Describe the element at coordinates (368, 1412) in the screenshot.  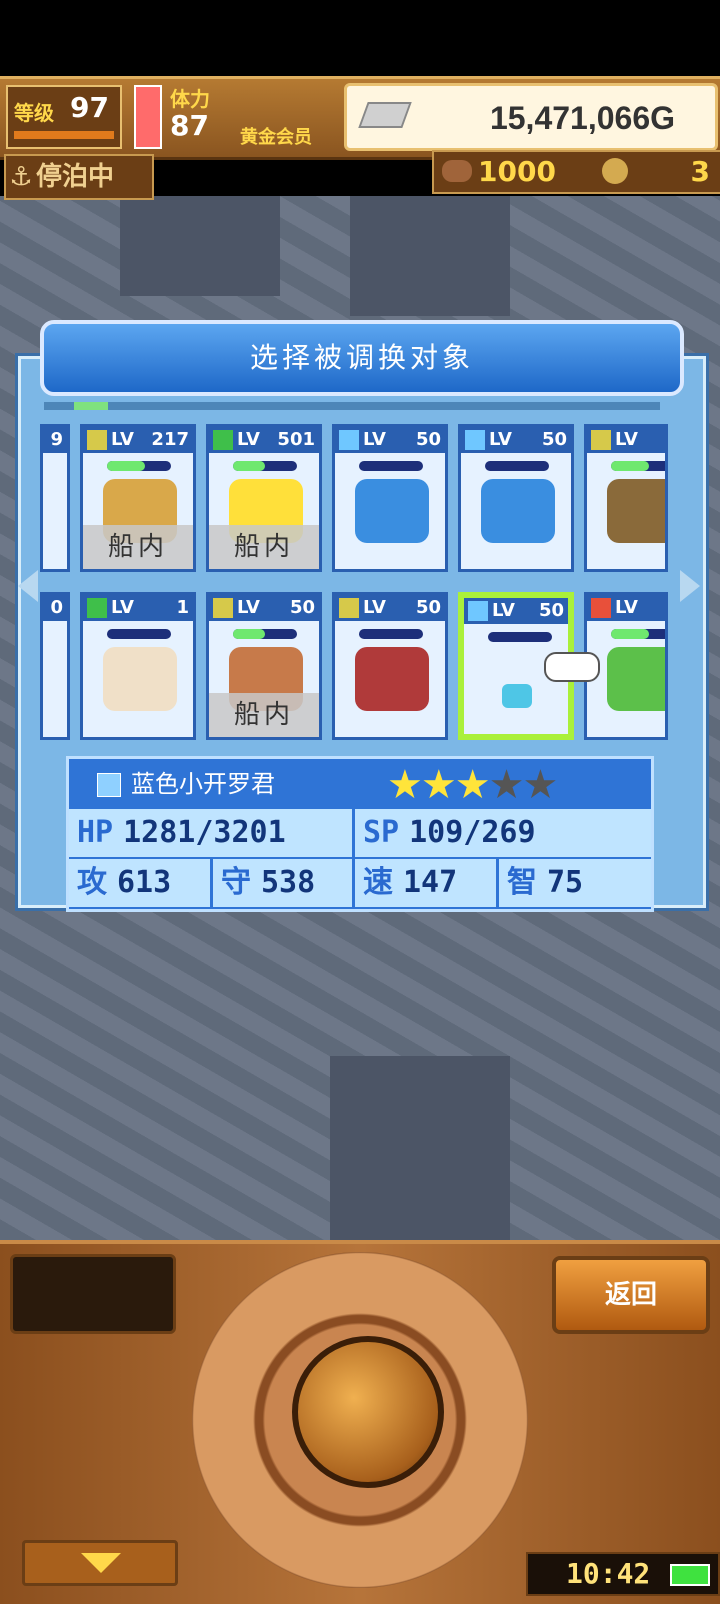
I see `dpad-center-button` at that location.